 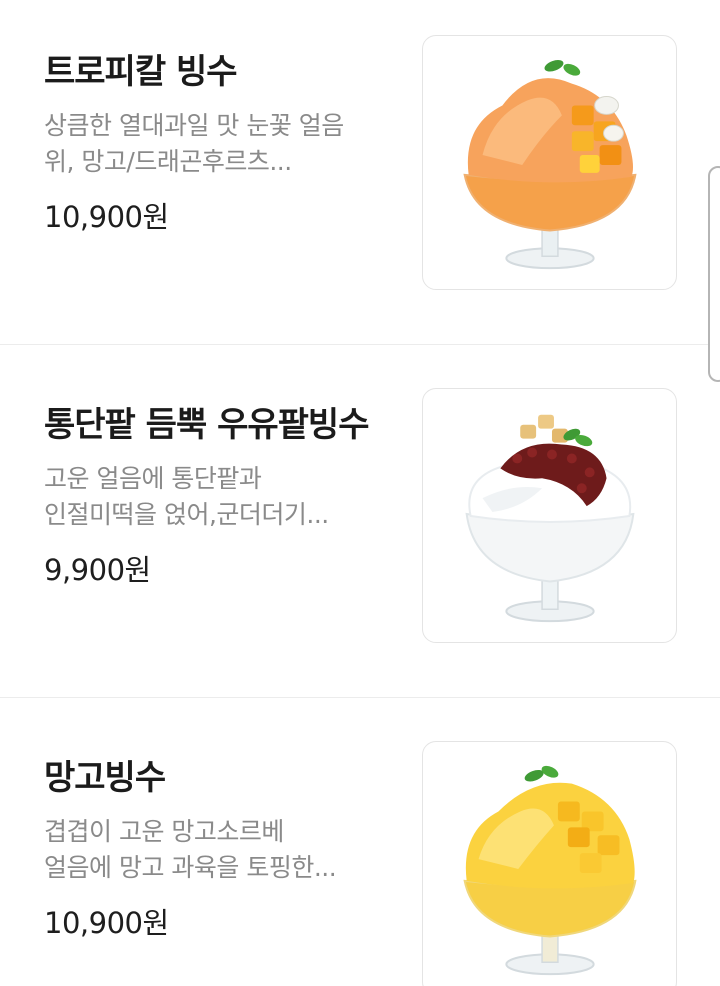 What do you see at coordinates (153, 478) in the screenshot?
I see `item-description-line: 고운 얼음에 통단팥과` at bounding box center [153, 478].